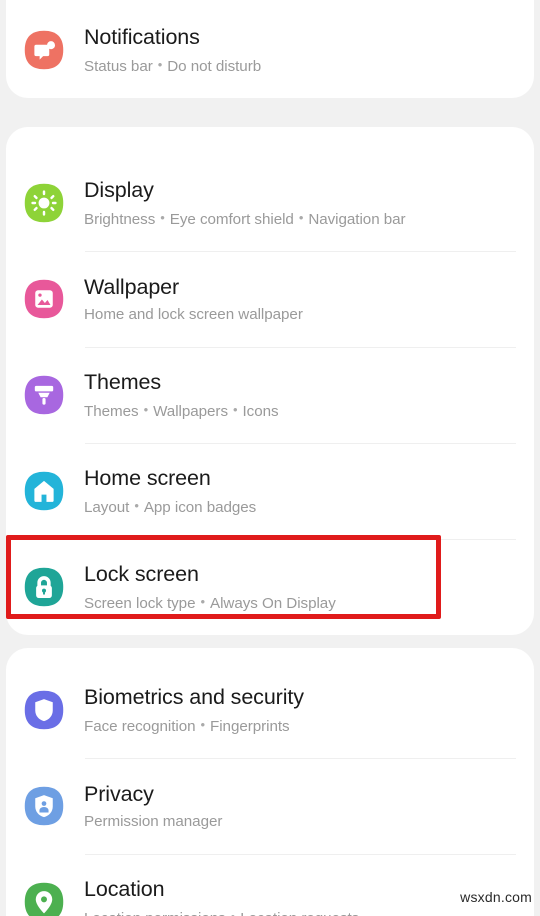 Image resolution: width=540 pixels, height=916 pixels. Describe the element at coordinates (44, 299) in the screenshot. I see `picture-frame-icon` at that location.